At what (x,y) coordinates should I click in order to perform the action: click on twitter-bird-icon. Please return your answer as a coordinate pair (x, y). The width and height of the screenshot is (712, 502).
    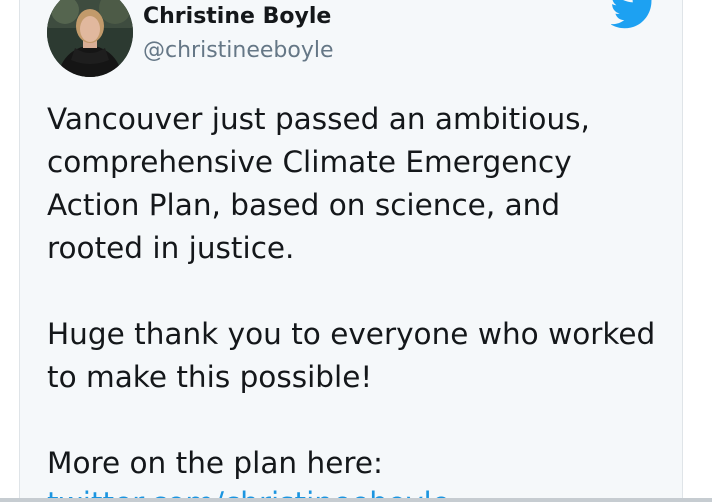
    Looking at the image, I should click on (633, 15).